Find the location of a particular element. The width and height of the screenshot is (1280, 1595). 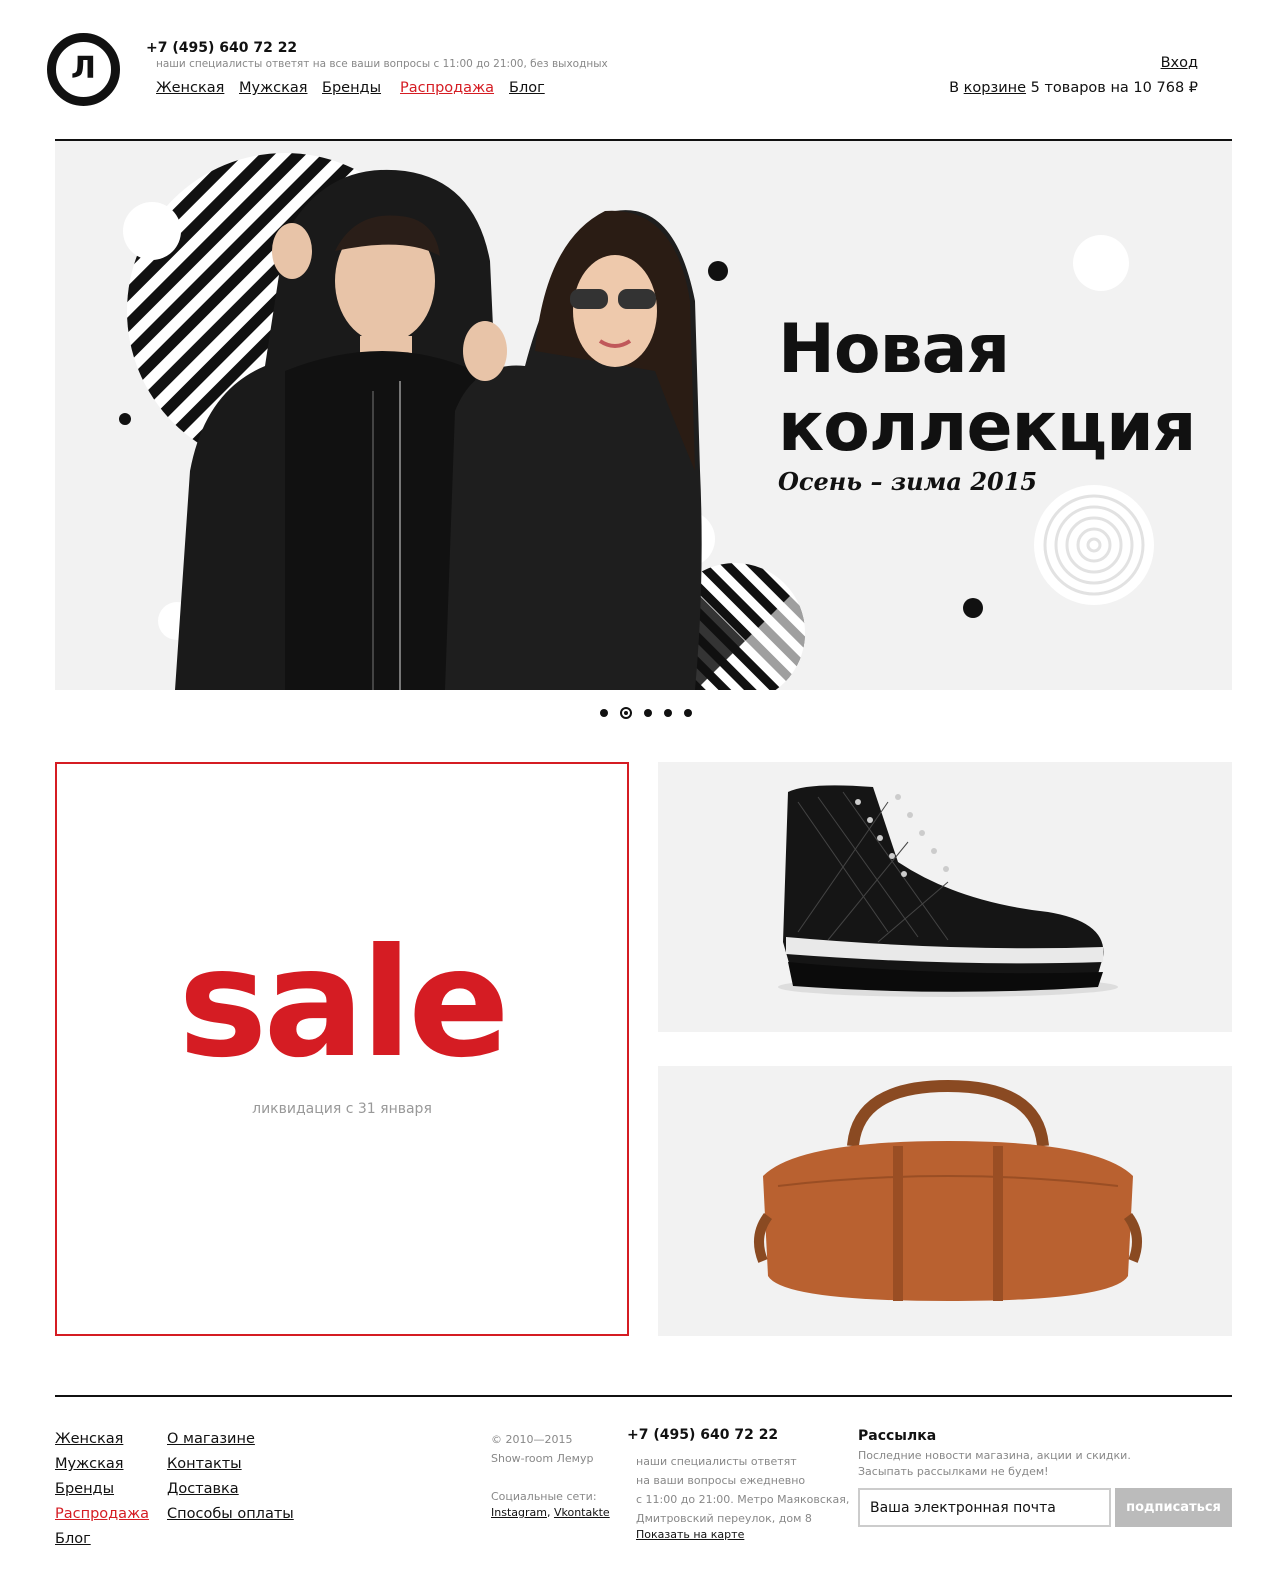

footer-link-men: Мужская is located at coordinates (102, 1464).